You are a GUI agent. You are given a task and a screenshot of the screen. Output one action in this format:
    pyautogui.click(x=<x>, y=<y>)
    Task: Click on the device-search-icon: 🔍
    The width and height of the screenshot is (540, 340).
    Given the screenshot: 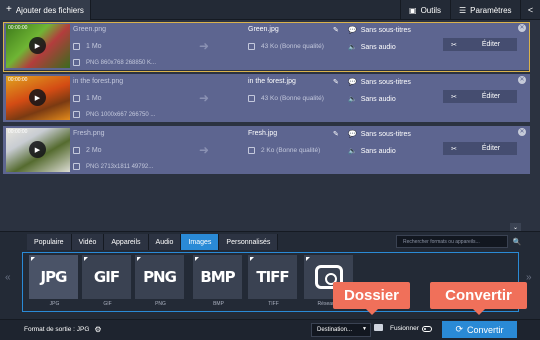 What is the action you would take?
    pyautogui.click(x=517, y=241)
    